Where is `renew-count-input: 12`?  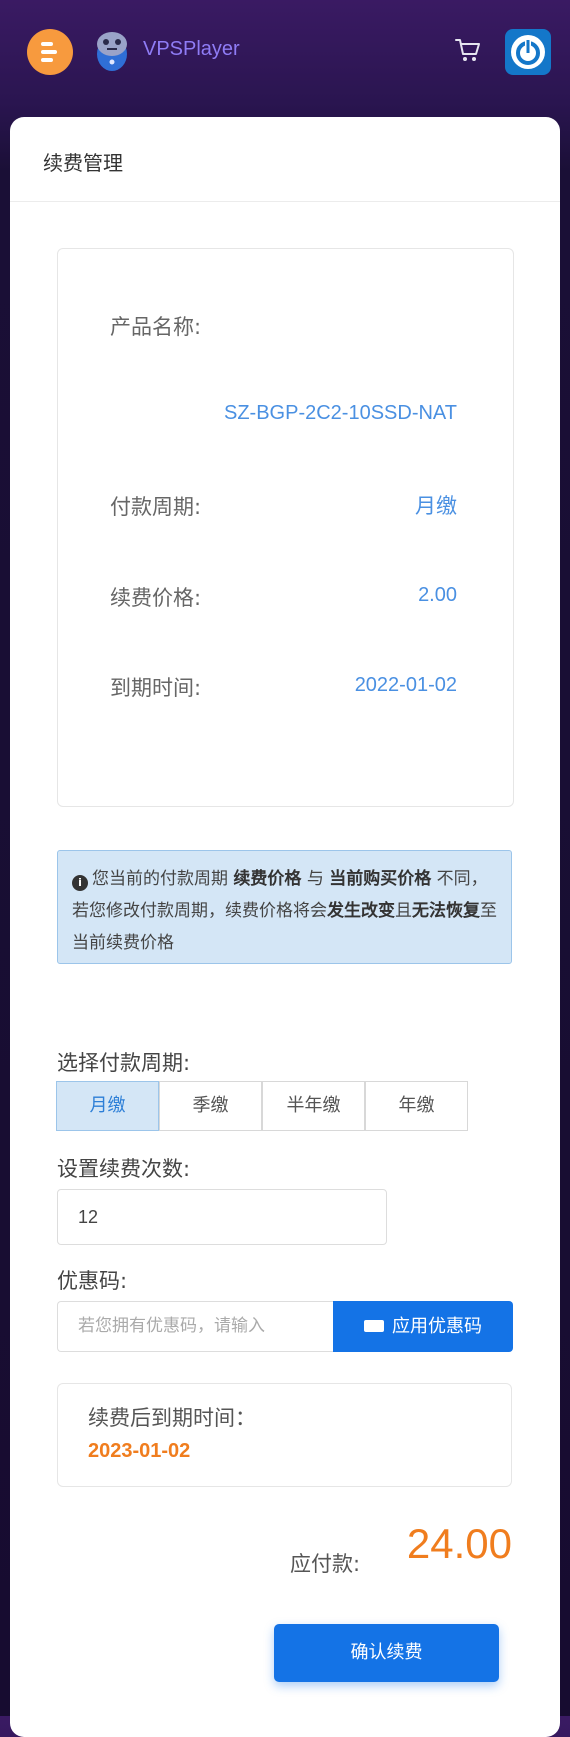 renew-count-input: 12 is located at coordinates (222, 1217).